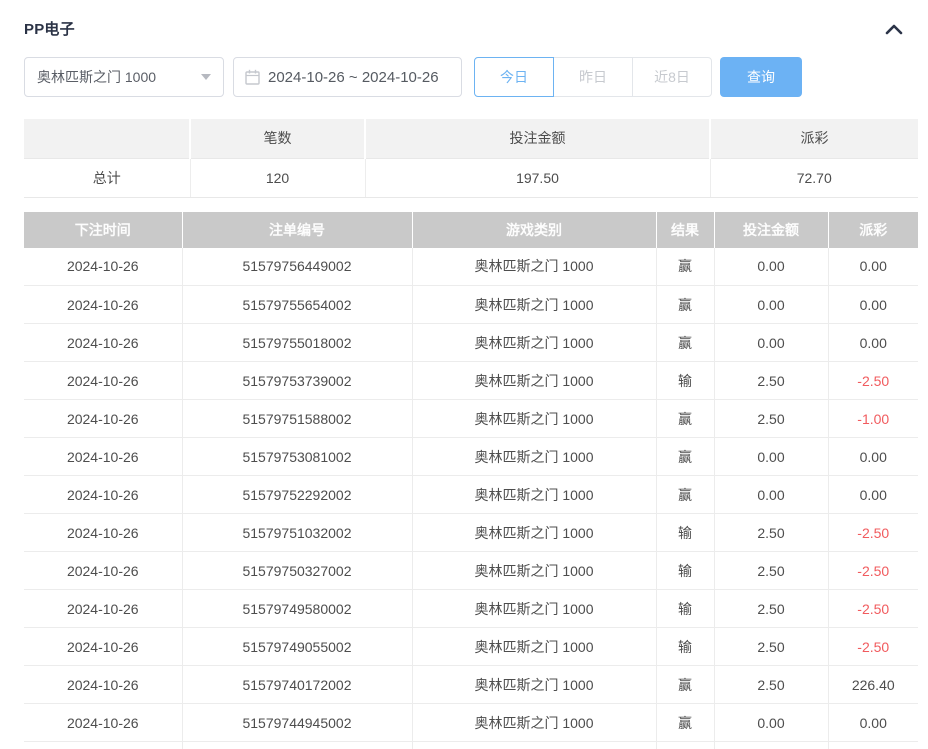 This screenshot has height=749, width=928. I want to click on query-button: 查询, so click(761, 77).